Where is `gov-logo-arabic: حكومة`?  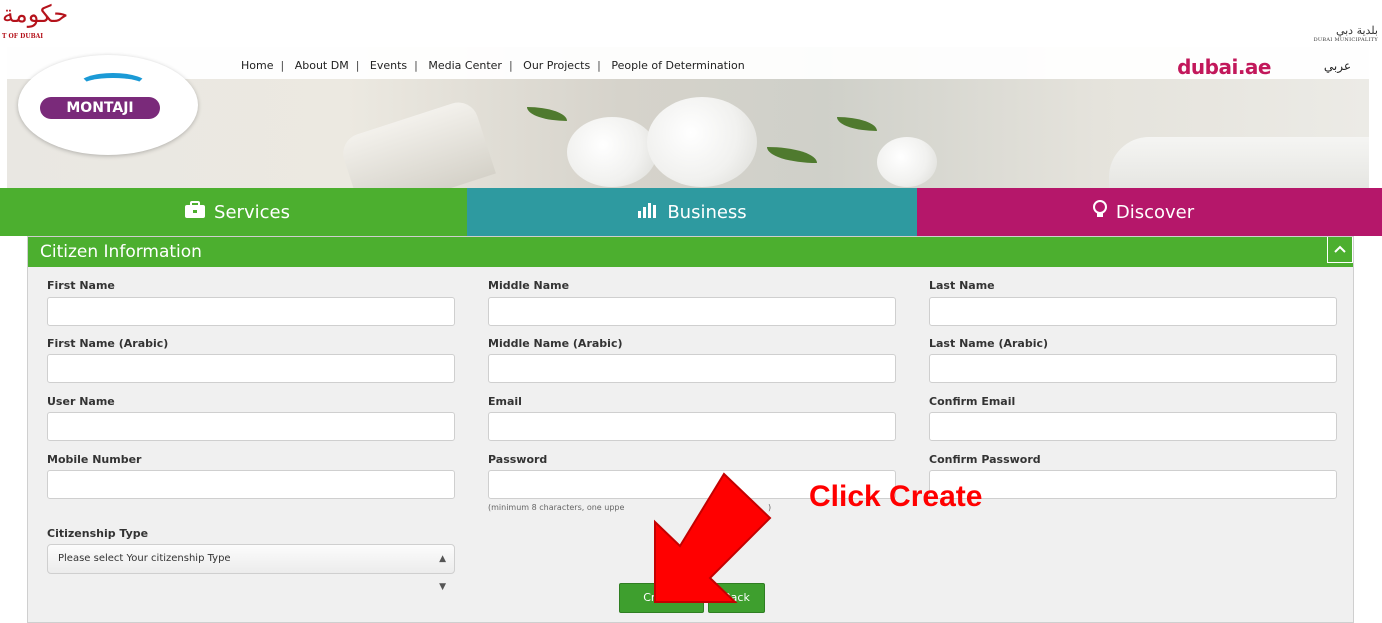
gov-logo-arabic: حكومة is located at coordinates (35, 14).